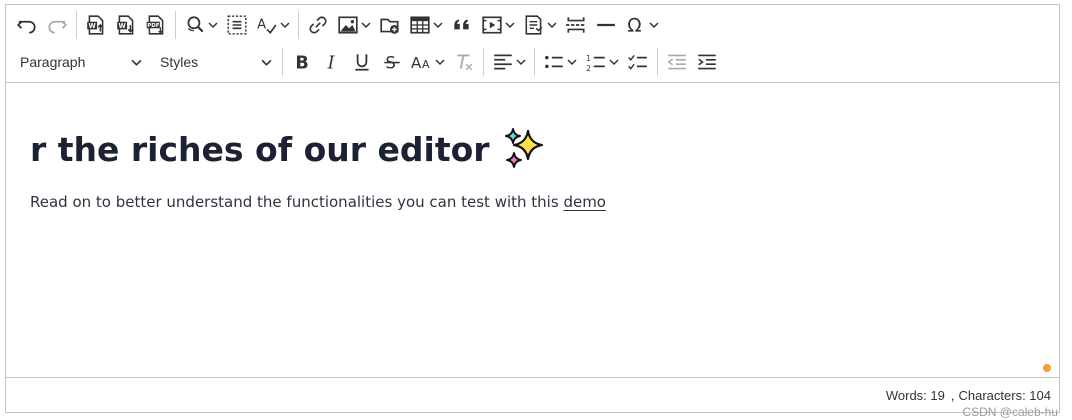 This screenshot has width=1072, height=420. I want to click on word-count: Words: 19, so click(915, 395).